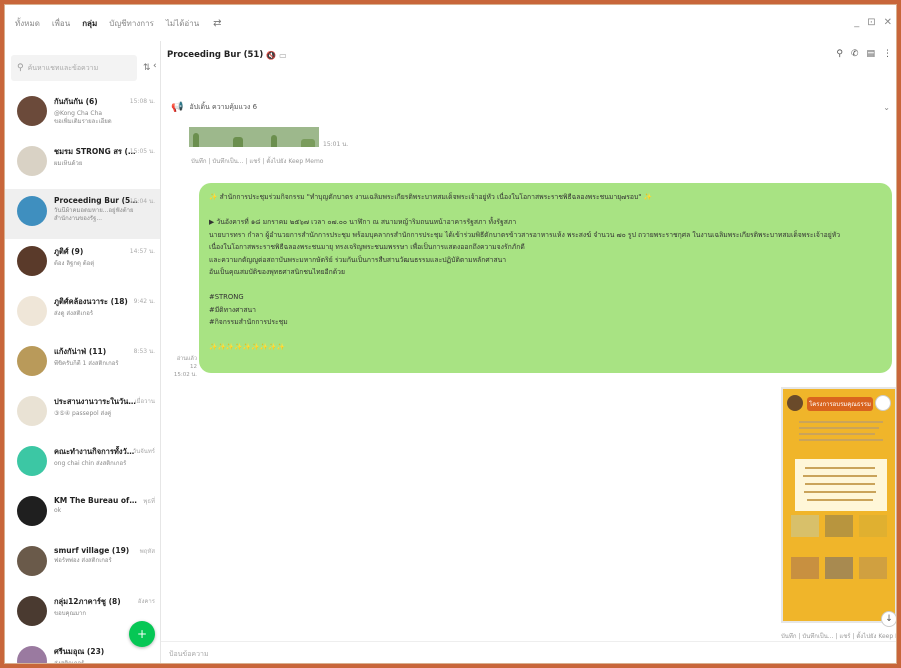  What do you see at coordinates (96, 605) in the screenshot?
I see `chat-text: กลุ่ม12ภาคาร์ชู (8) ขอบคุณมาก` at bounding box center [96, 605].